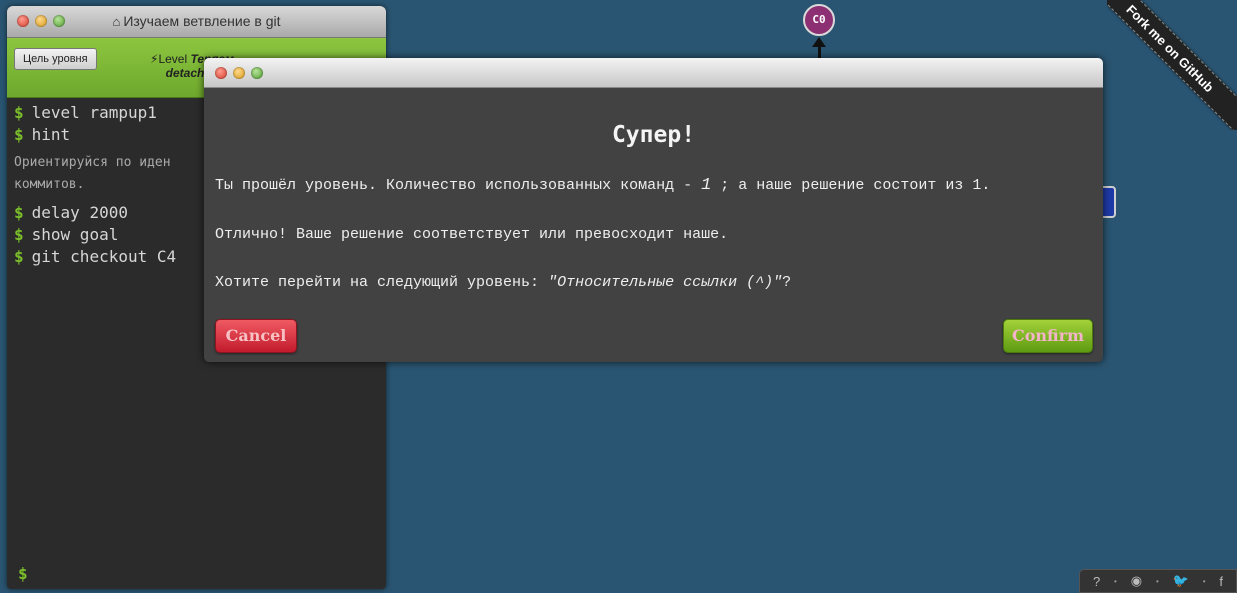 This screenshot has width=1237, height=593. What do you see at coordinates (23, 573) in the screenshot?
I see `command-input: $` at bounding box center [23, 573].